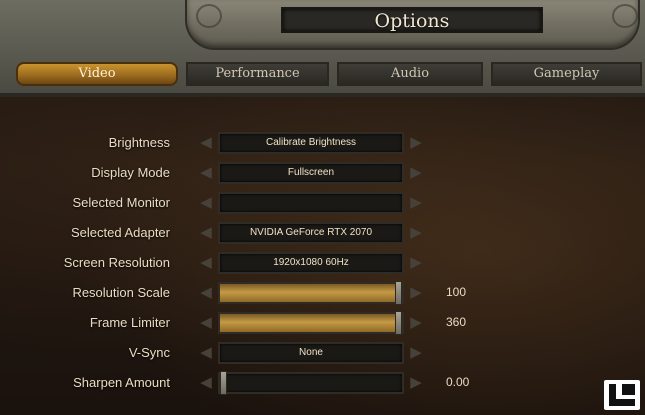 Image resolution: width=645 pixels, height=415 pixels. I want to click on selected-monitor-value, so click(311, 203).